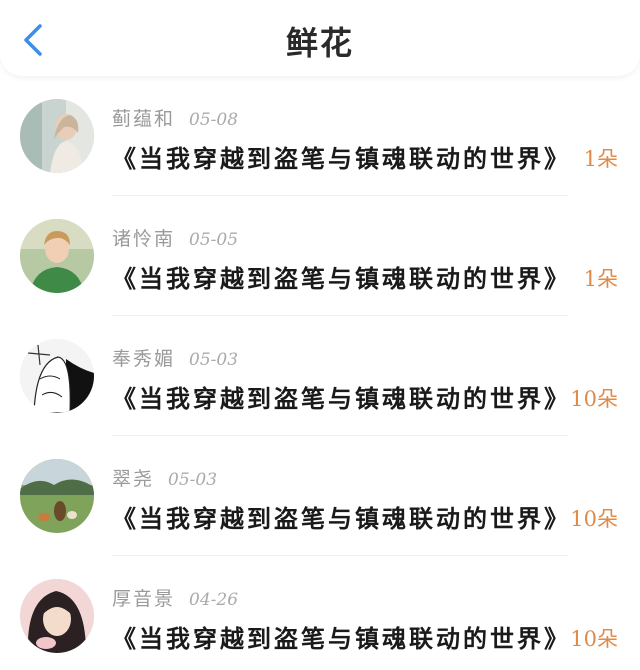  I want to click on list-item: 厚音景 04-26 《当我穿越到盗笔与镇魂联动的世界》 10朵, so click(320, 621).